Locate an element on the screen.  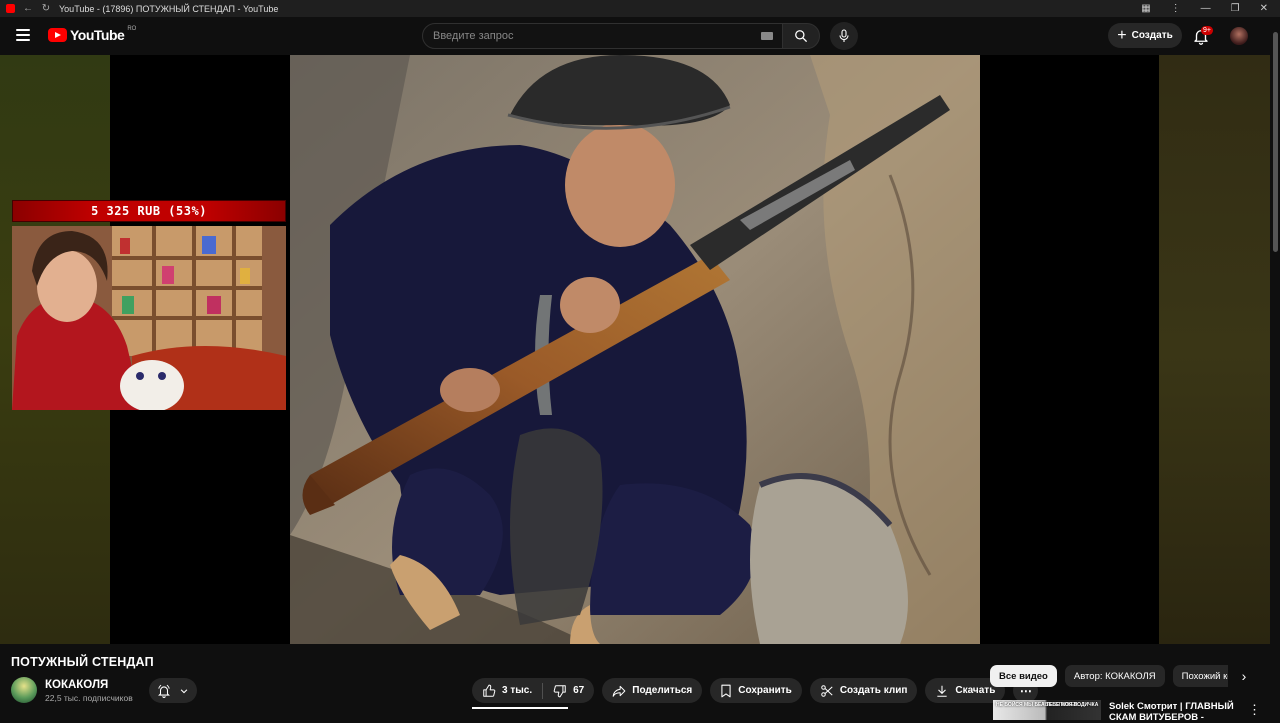
chip-related: Похожий контент is located at coordinates (1200, 676).